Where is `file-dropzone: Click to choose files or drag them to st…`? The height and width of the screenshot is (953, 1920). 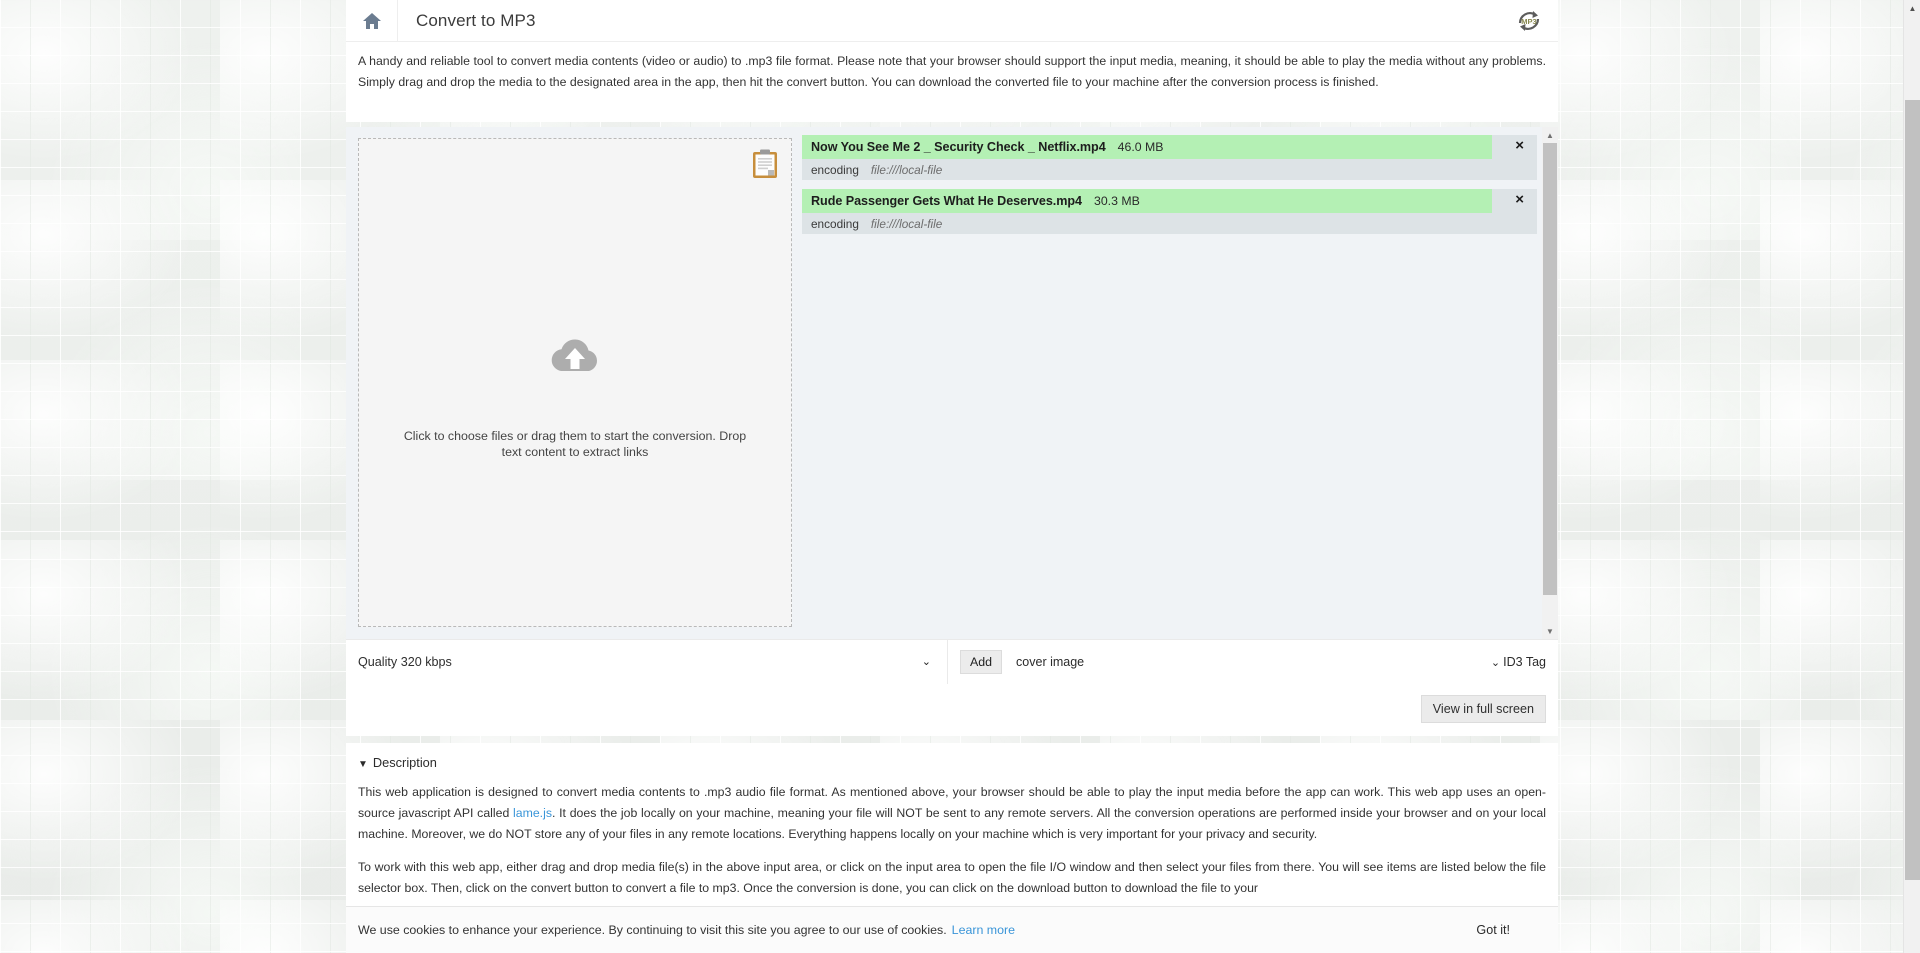
file-dropzone: Click to choose files or drag them to st… is located at coordinates (575, 382).